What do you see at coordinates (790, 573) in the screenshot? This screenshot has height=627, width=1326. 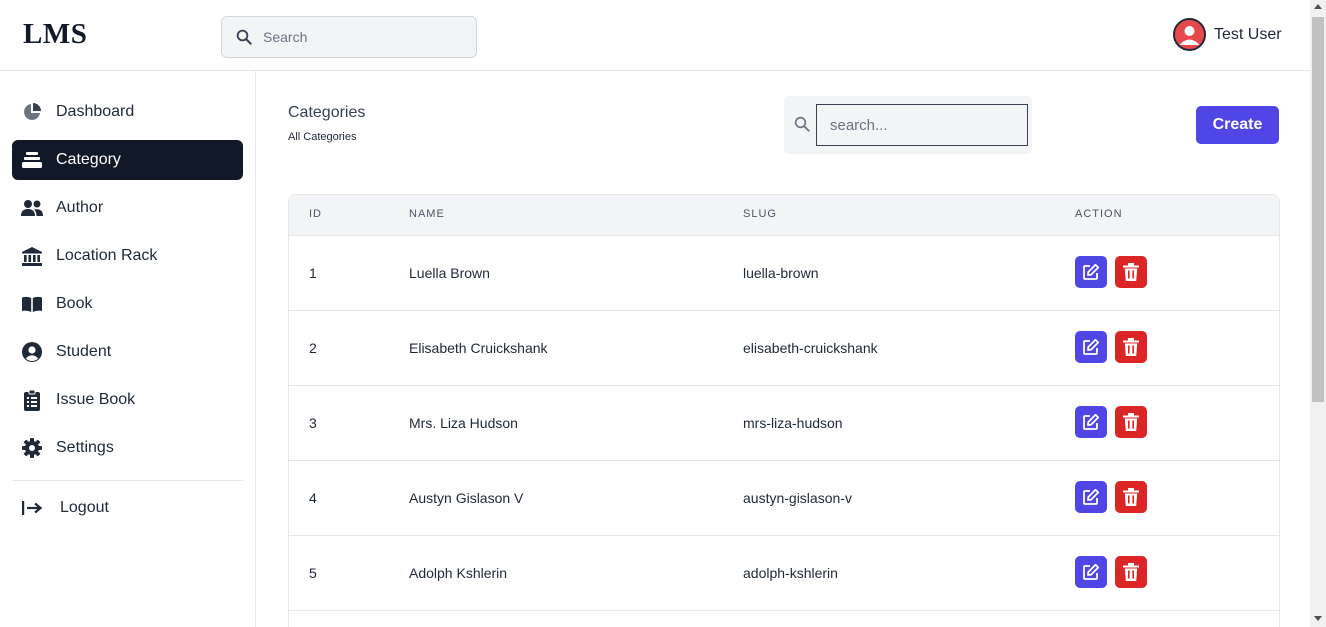 I see `cell-slug: adolph-kshlerin` at bounding box center [790, 573].